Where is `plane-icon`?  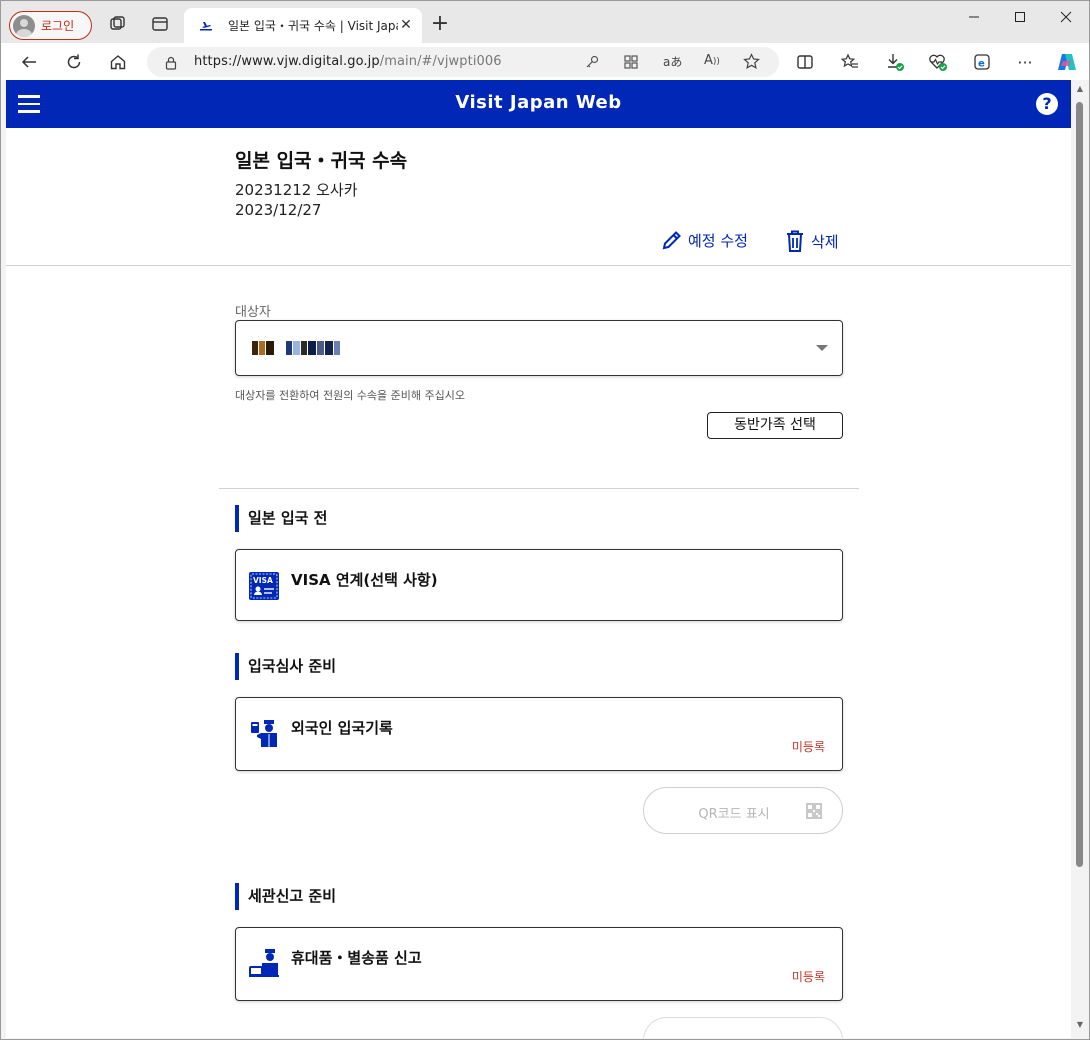
plane-icon is located at coordinates (206, 26).